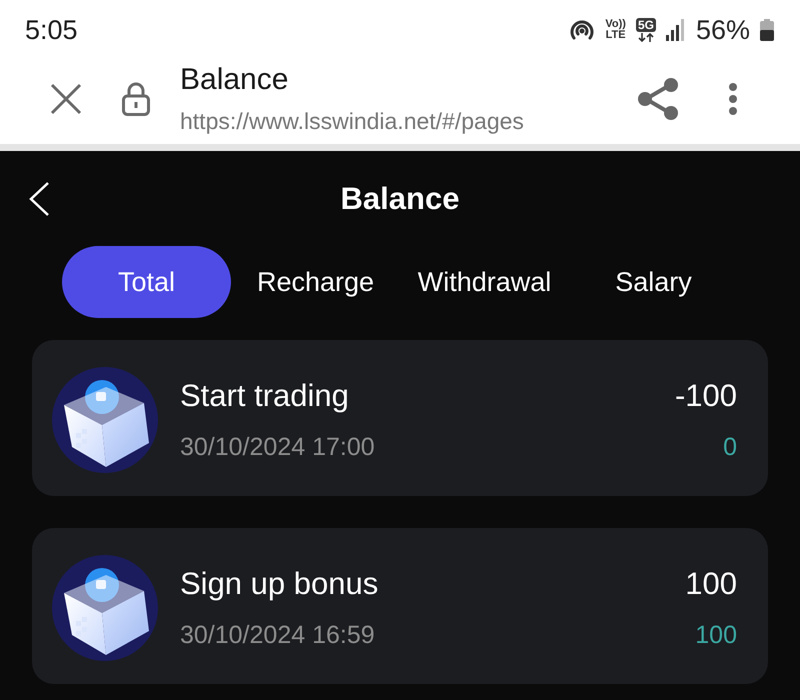 This screenshot has height=700, width=800. What do you see at coordinates (733, 99) in the screenshot?
I see `more-options-icon` at bounding box center [733, 99].